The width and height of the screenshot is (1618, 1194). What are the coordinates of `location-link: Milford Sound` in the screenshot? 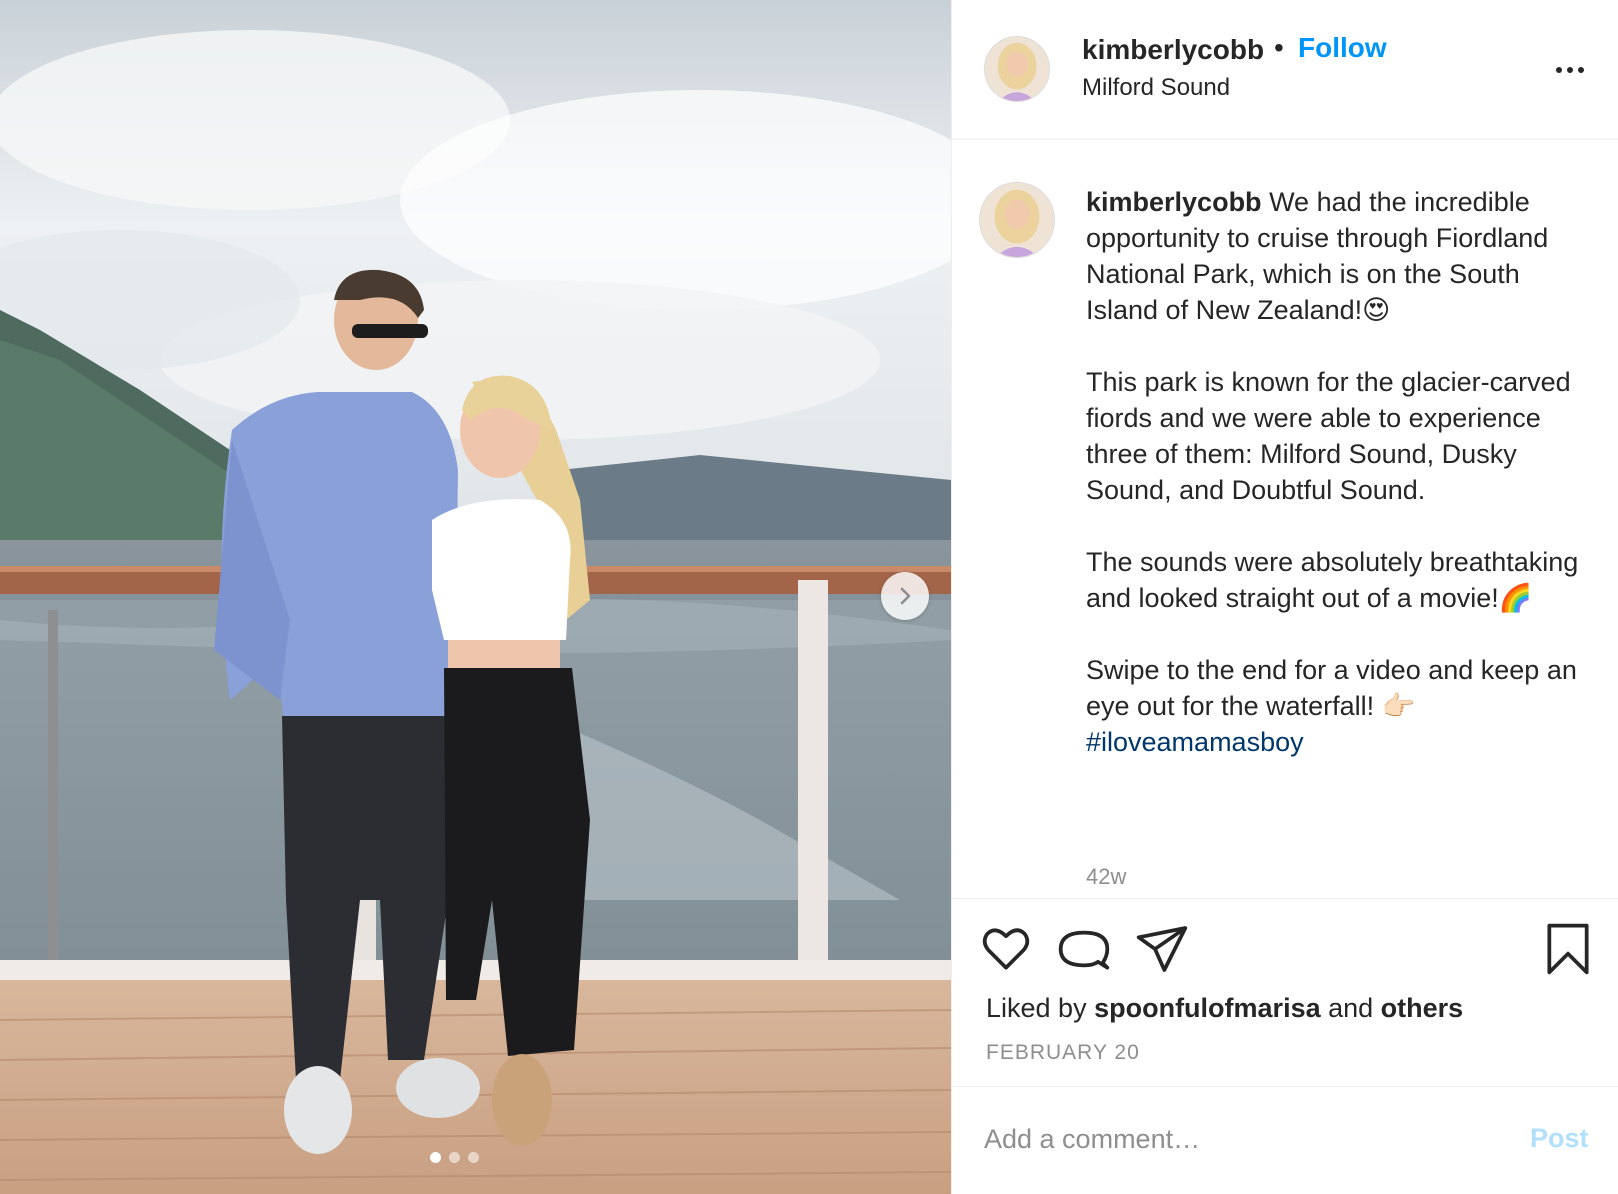 It's located at (1156, 88).